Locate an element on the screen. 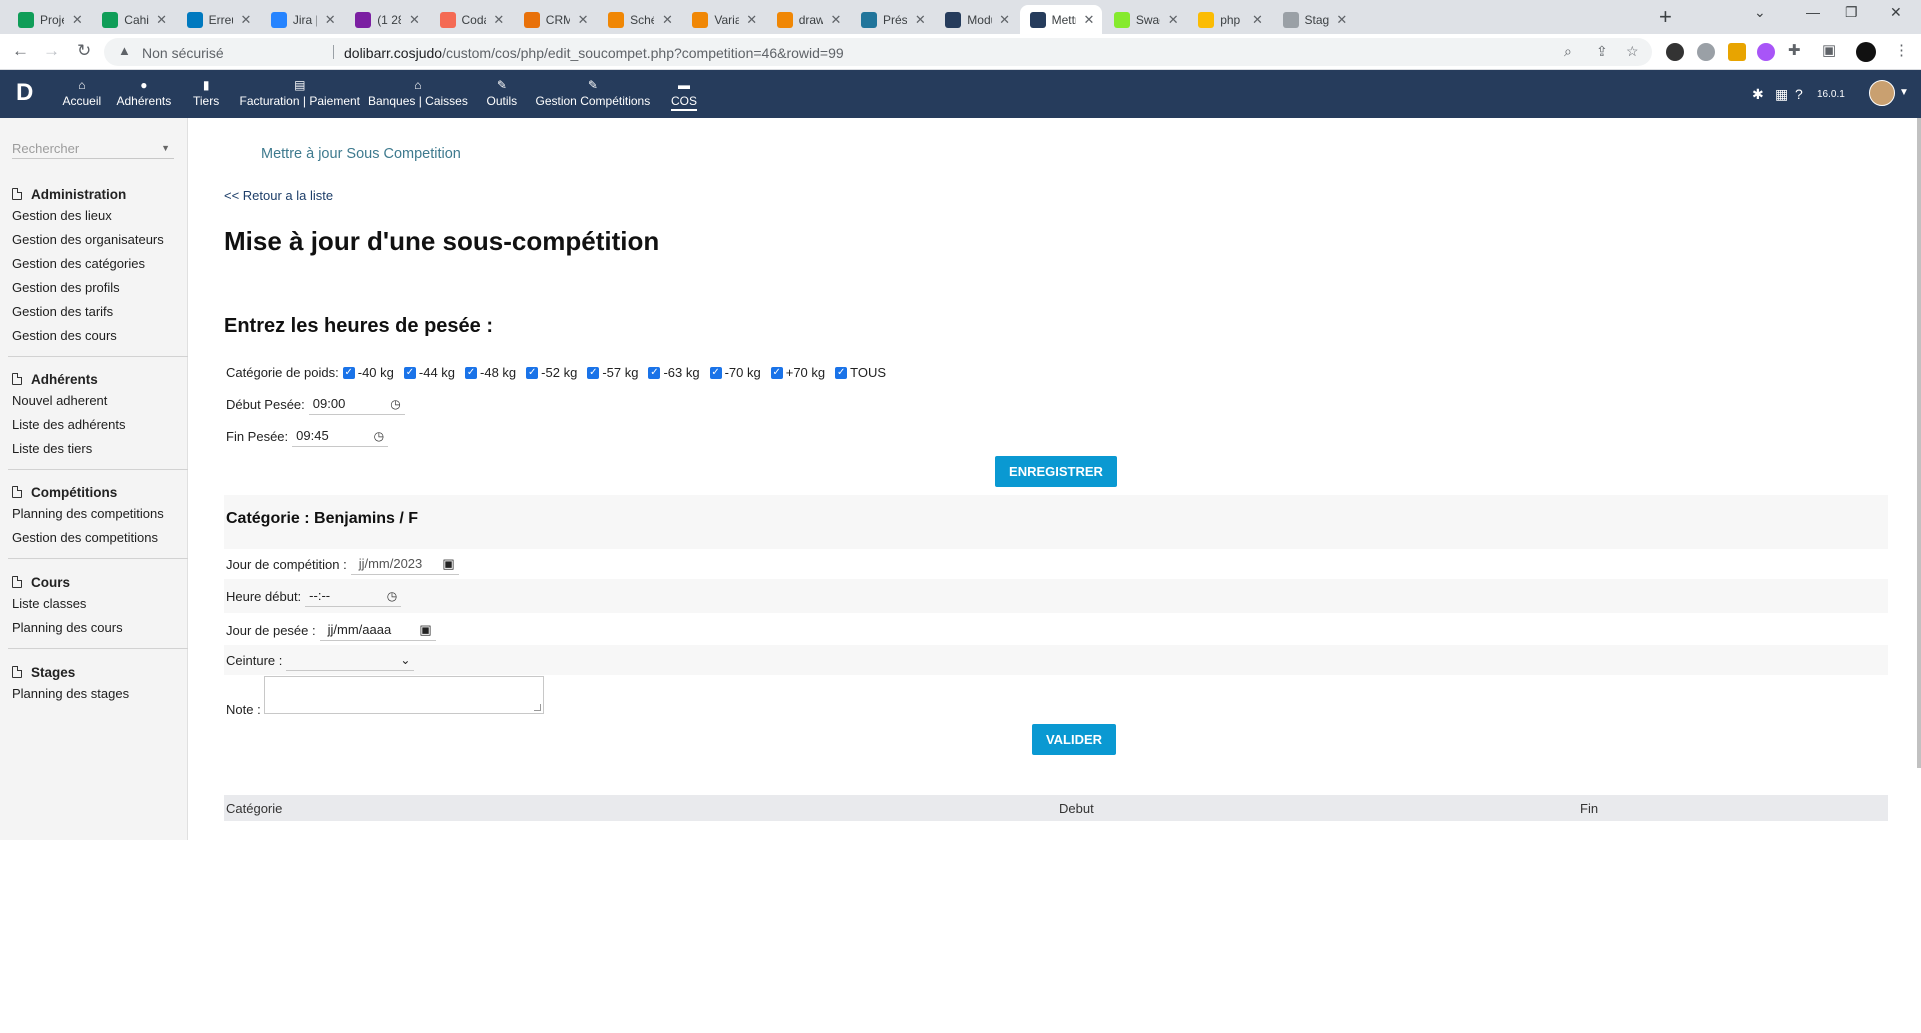  browser-tab: Stages ✕ is located at coordinates (1314, 19).